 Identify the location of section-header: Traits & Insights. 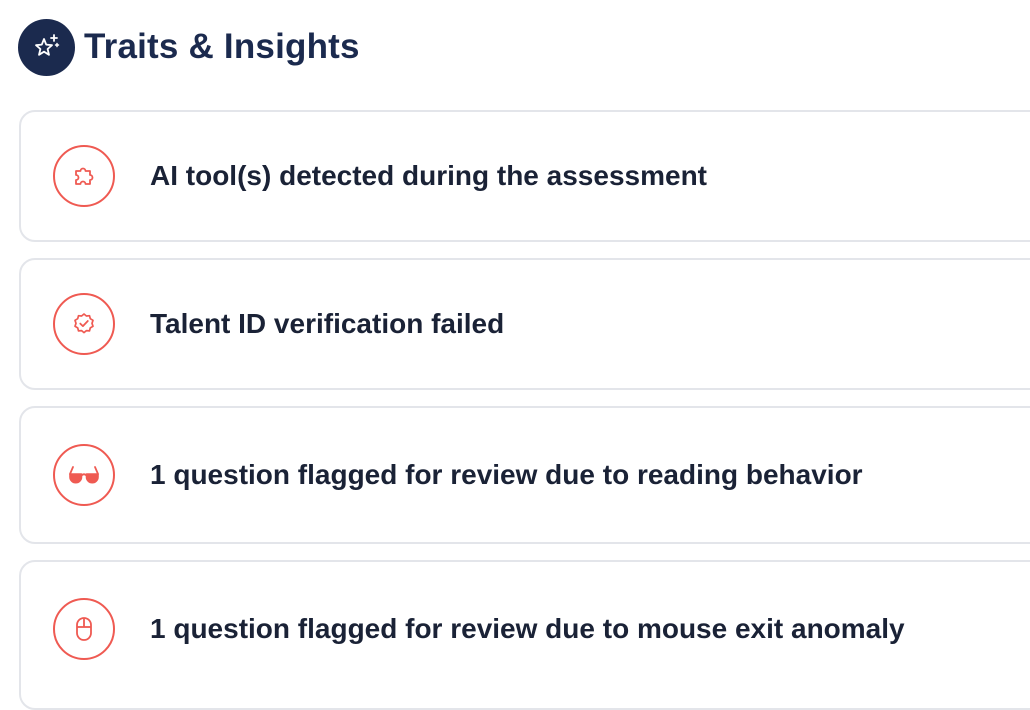
(189, 47).